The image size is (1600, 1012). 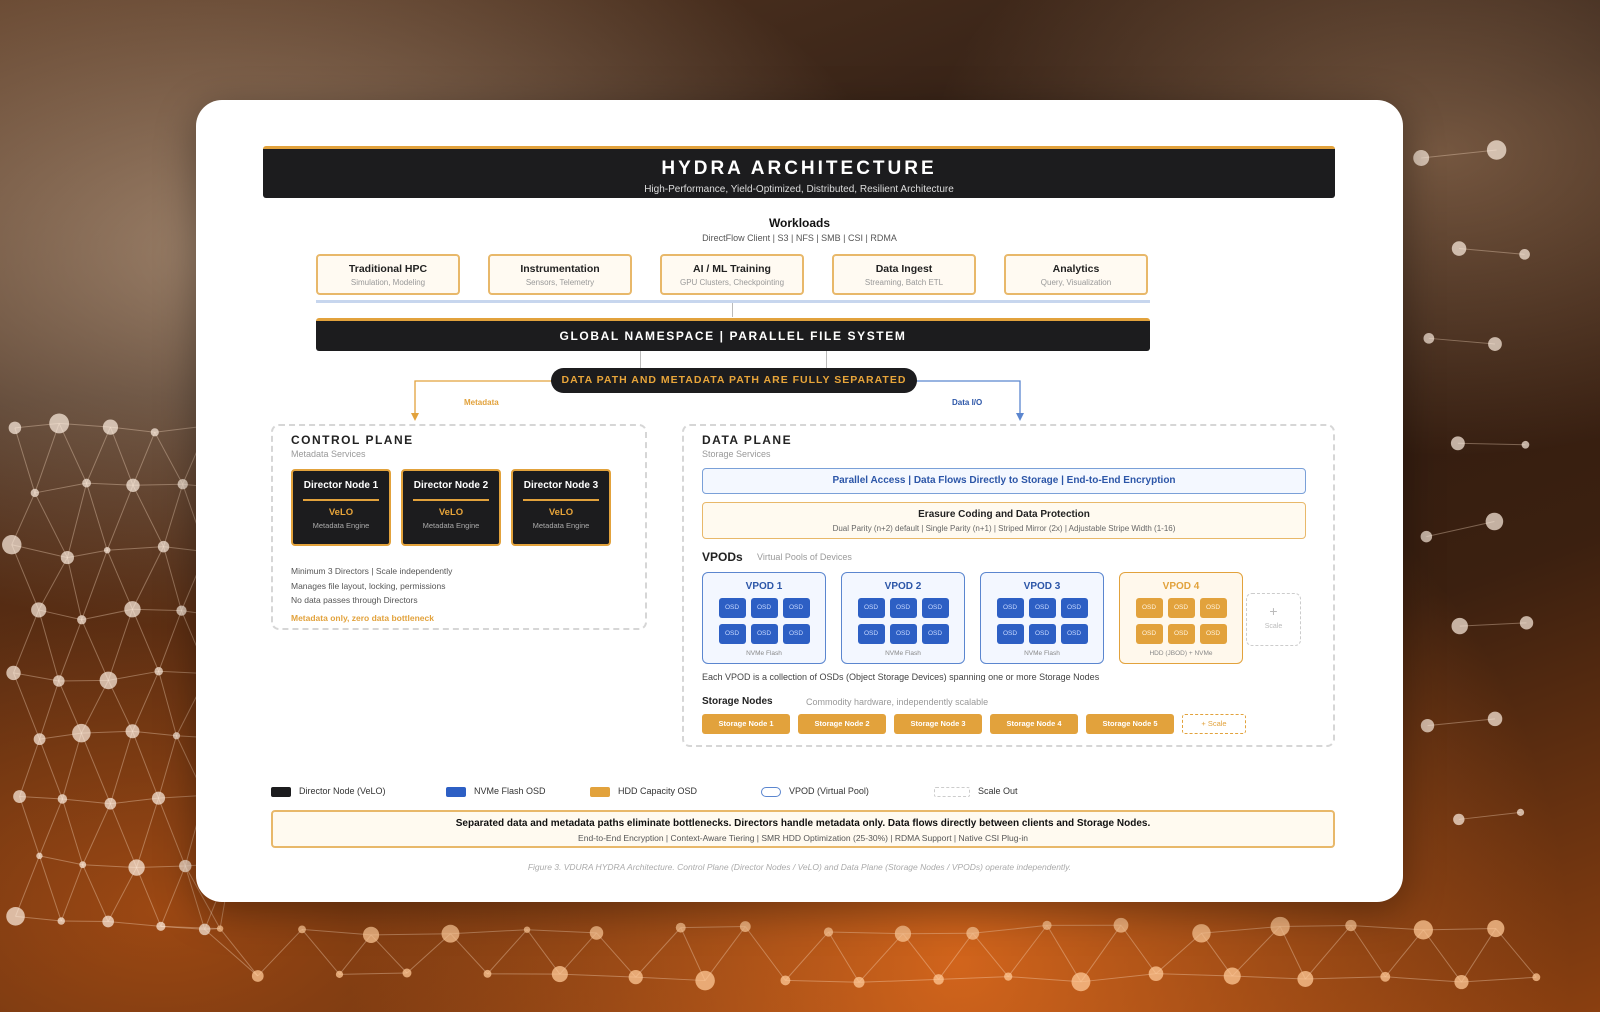 What do you see at coordinates (764, 586) in the screenshot?
I see `vpod-name: VPOD 1` at bounding box center [764, 586].